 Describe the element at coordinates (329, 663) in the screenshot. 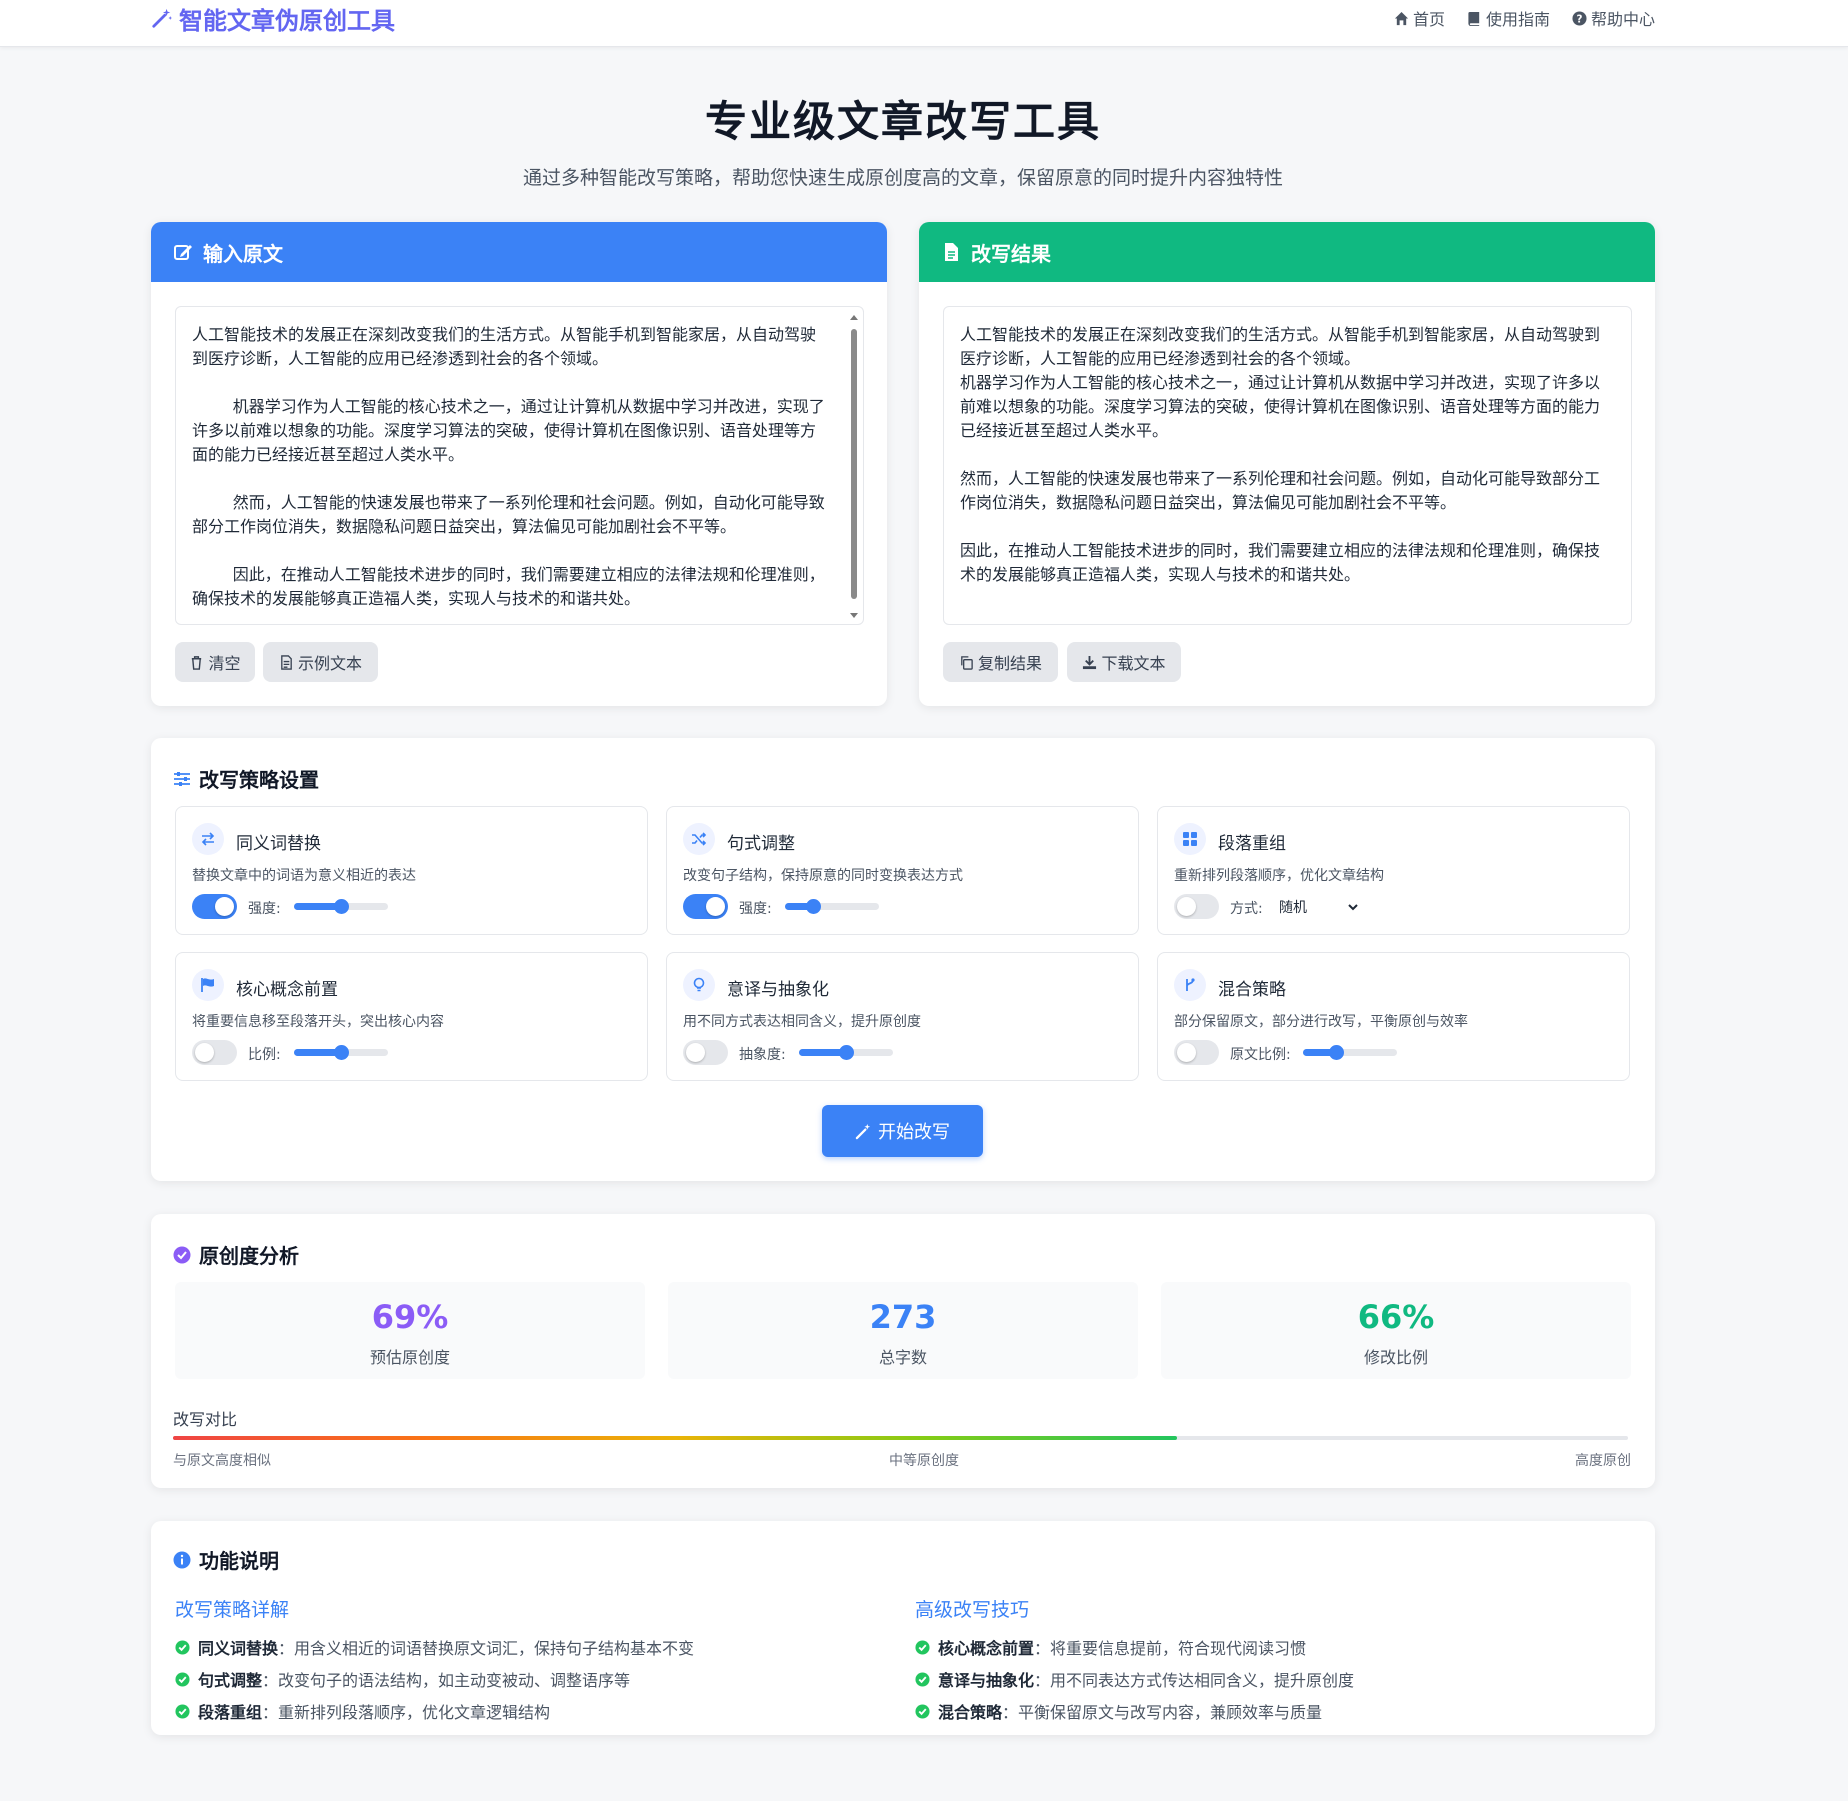

I see `sample-text-button-label: 示例文本` at that location.